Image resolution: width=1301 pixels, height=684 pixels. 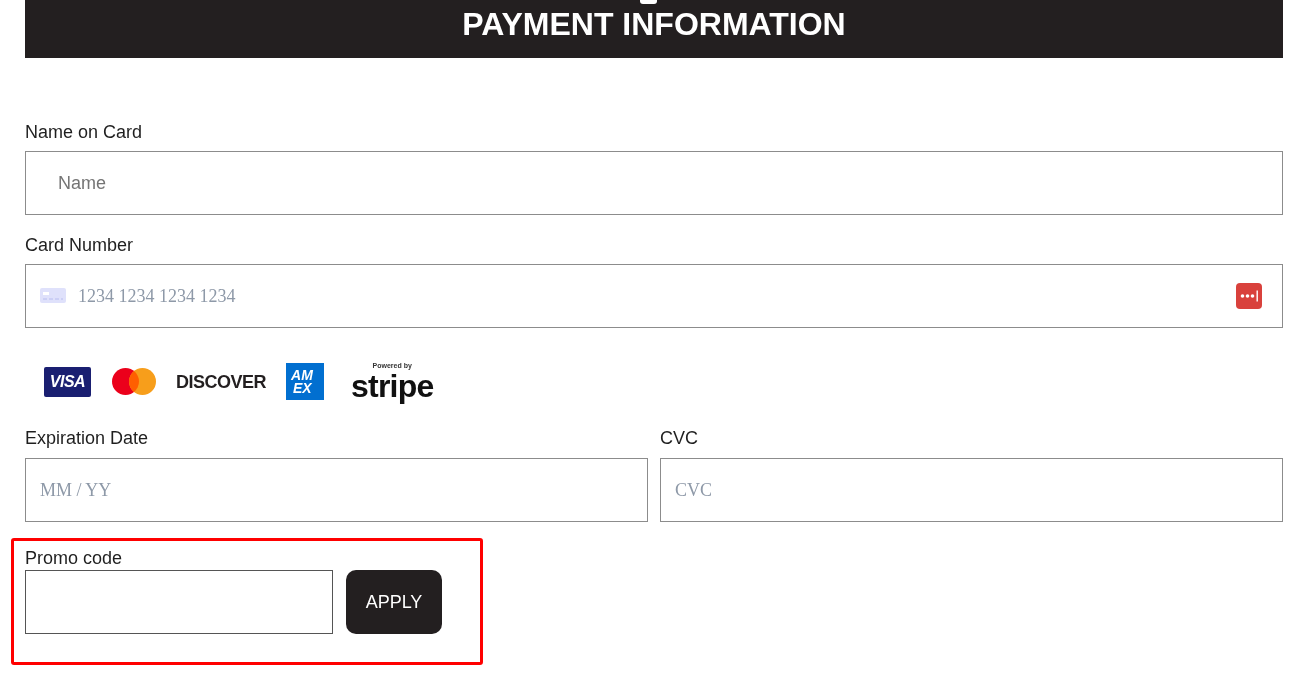 I want to click on name-input: Name, so click(x=654, y=183).